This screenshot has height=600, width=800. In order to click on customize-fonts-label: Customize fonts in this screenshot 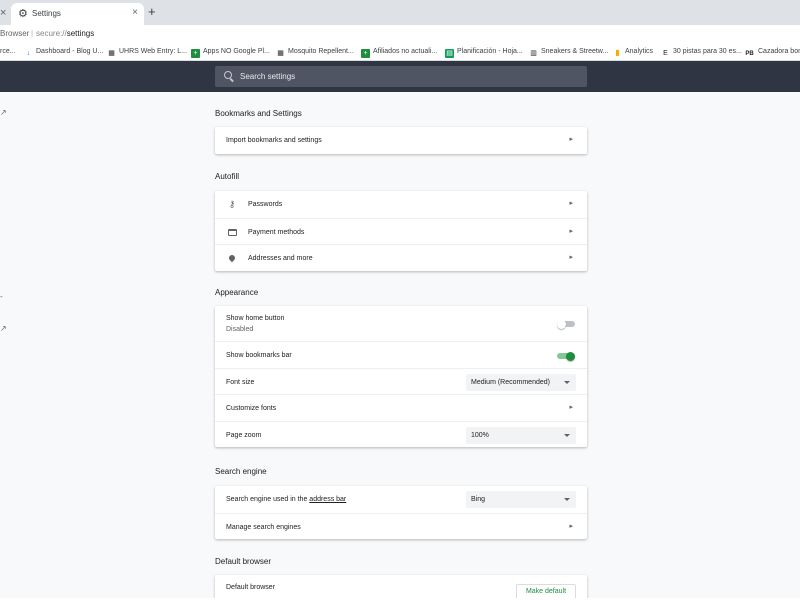, I will do `click(251, 408)`.